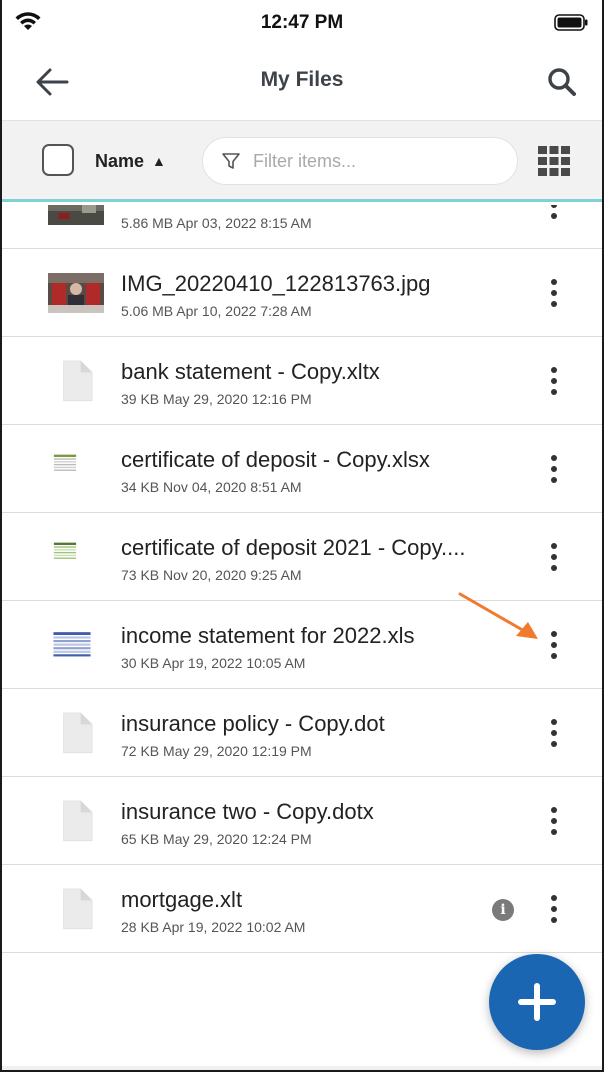  What do you see at coordinates (213, 663) in the screenshot?
I see `file-meta: 30 KB Apr 19, 2022 10:05 AM` at bounding box center [213, 663].